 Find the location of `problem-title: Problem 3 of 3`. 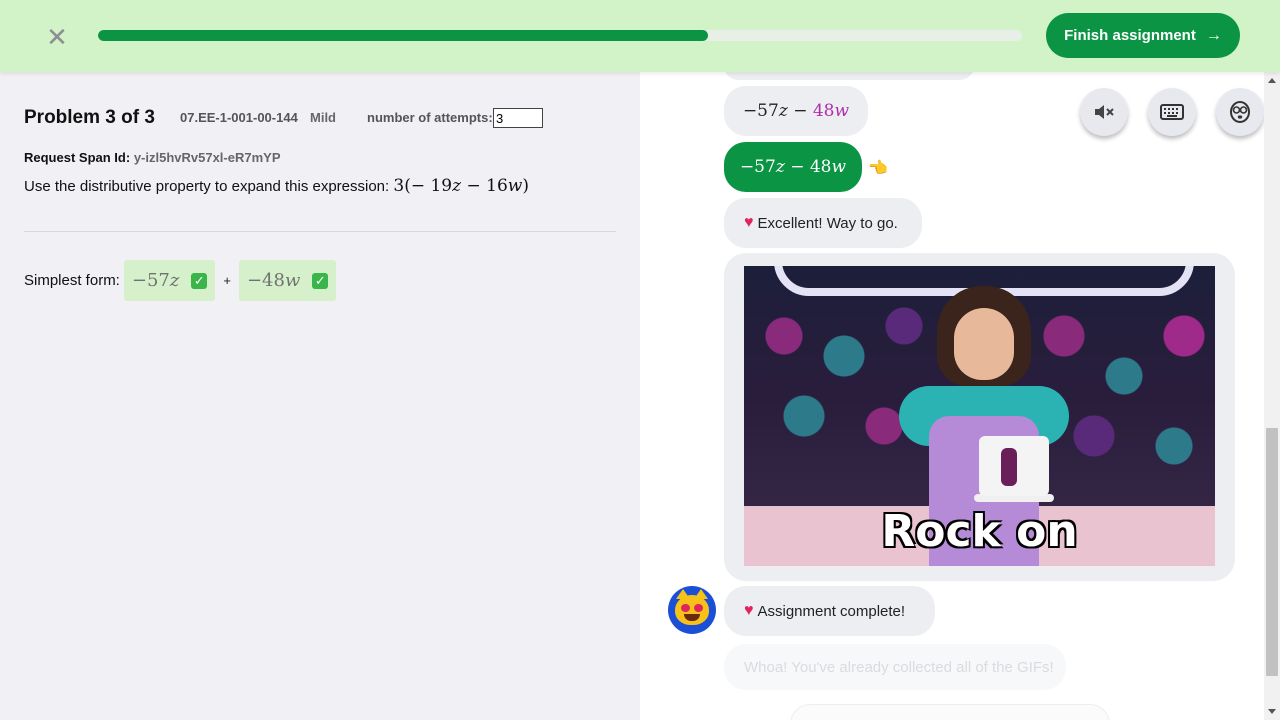

problem-title: Problem 3 of 3 is located at coordinates (89, 117).